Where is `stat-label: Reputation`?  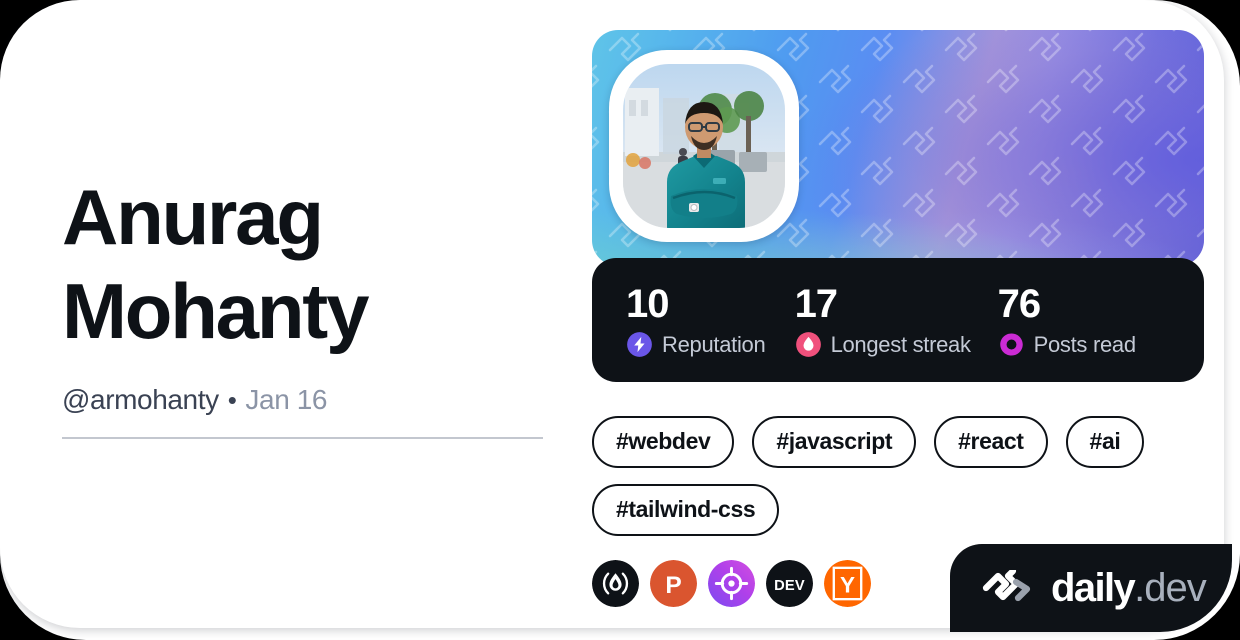 stat-label: Reputation is located at coordinates (714, 344).